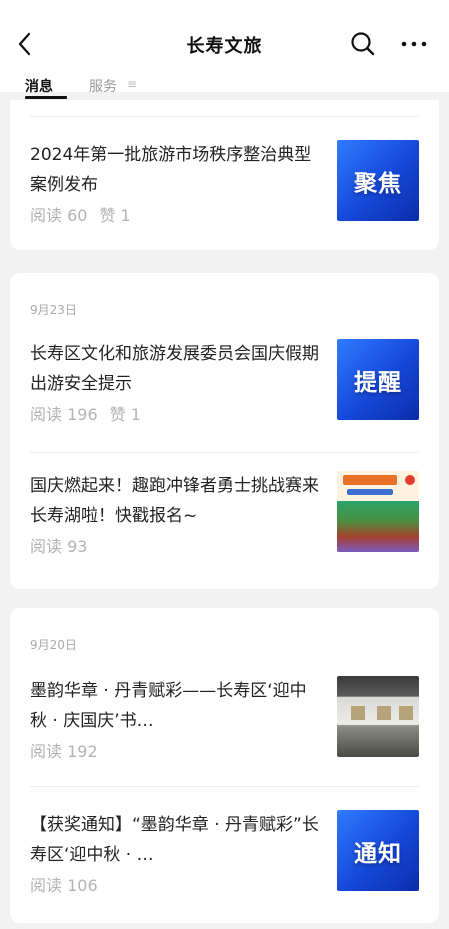 Image resolution: width=449 pixels, height=929 pixels. I want to click on poster-image, so click(378, 526).